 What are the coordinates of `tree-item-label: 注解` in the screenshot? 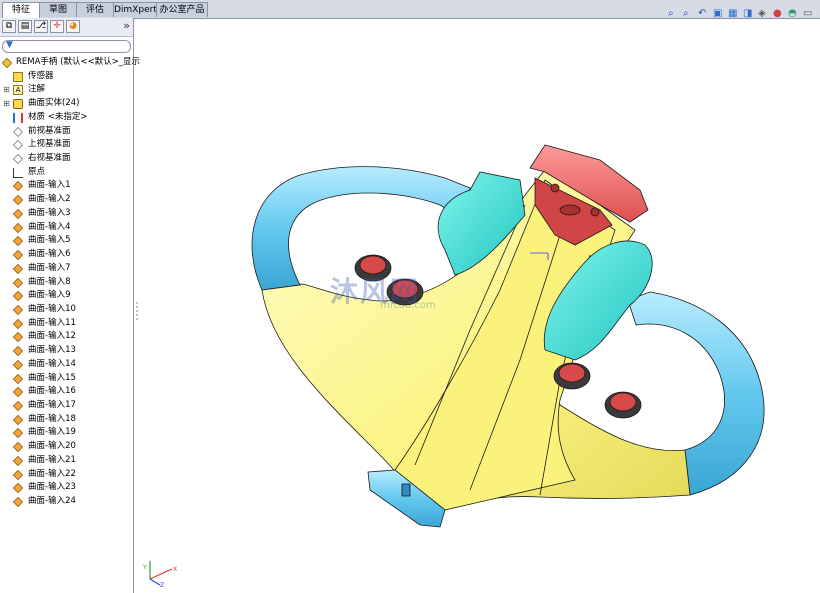 It's located at (37, 89).